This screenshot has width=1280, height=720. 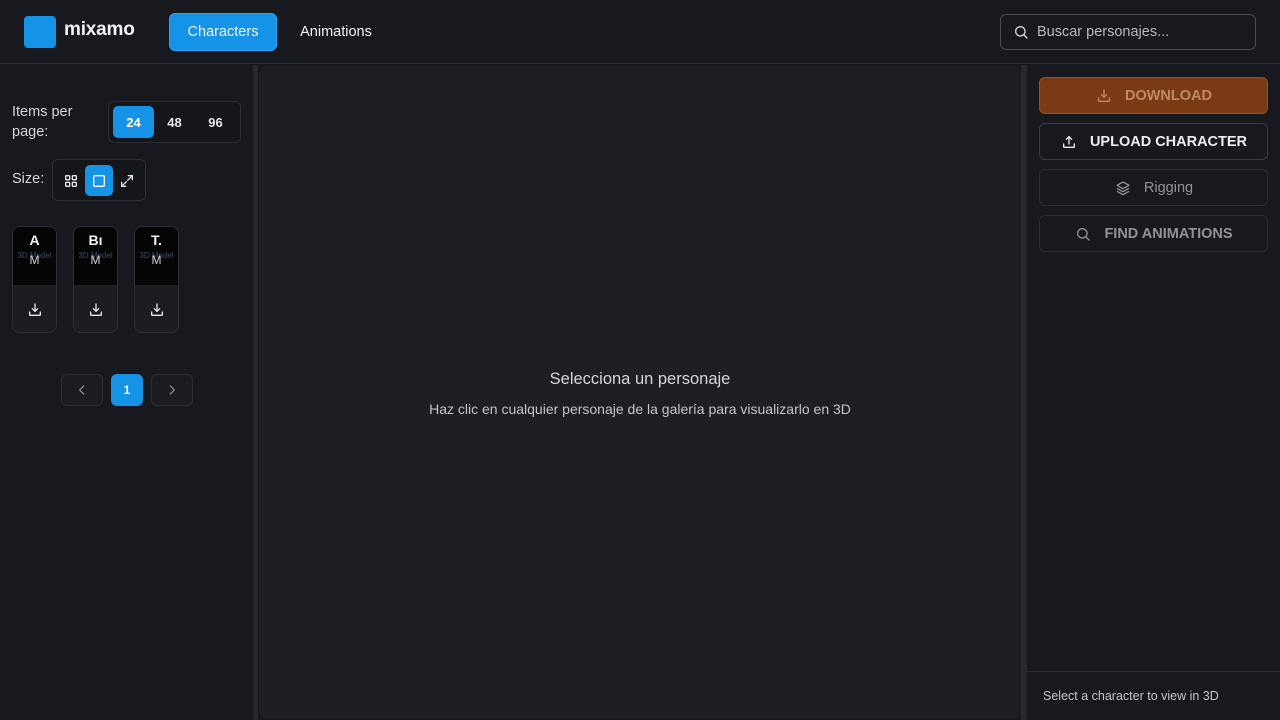 I want to click on sidebar-resize-handle, so click(x=255, y=392).